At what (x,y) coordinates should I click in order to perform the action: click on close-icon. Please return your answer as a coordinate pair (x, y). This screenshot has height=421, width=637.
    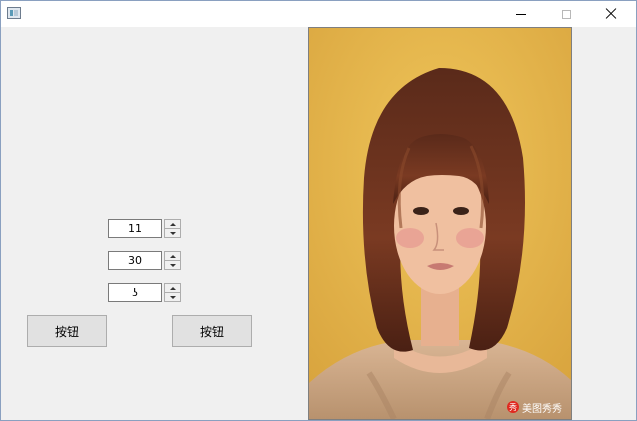
    Looking at the image, I should click on (611, 14).